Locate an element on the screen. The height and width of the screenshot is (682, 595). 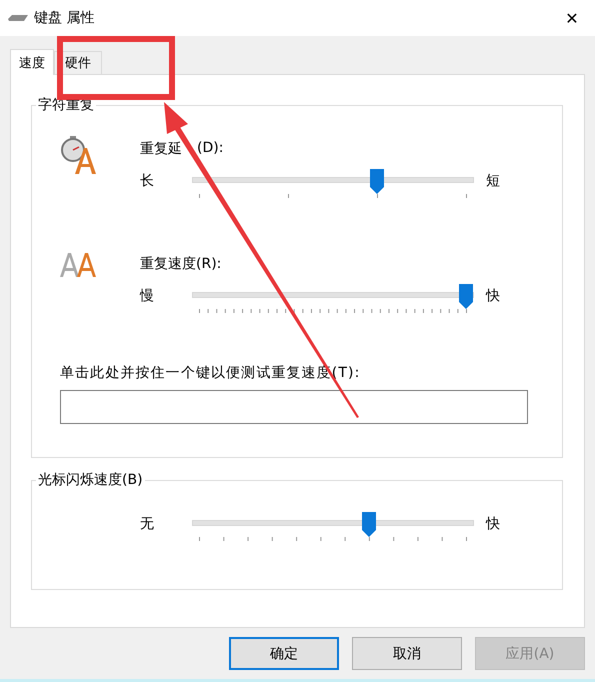
close-button: ✕ is located at coordinates (572, 18).